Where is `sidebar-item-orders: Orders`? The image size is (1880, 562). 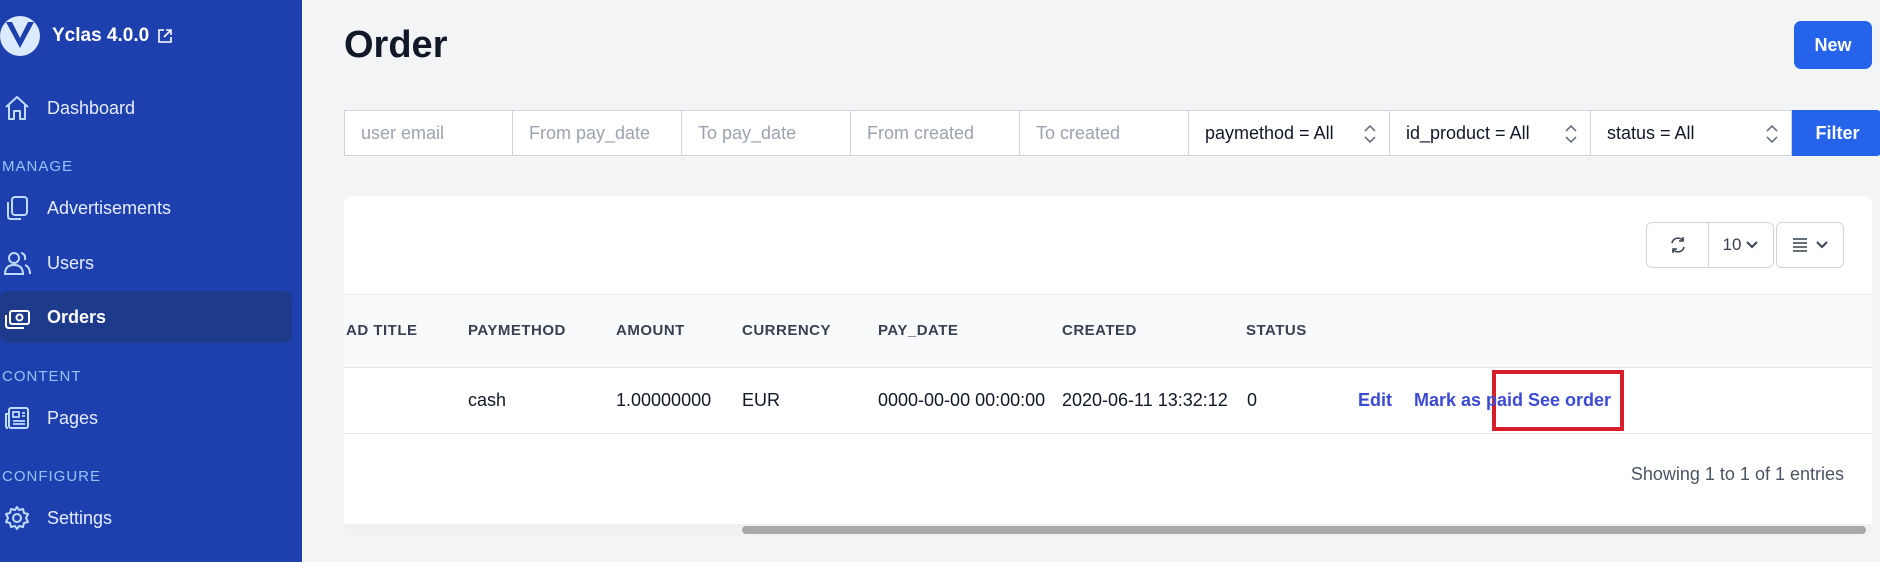 sidebar-item-orders: Orders is located at coordinates (146, 317).